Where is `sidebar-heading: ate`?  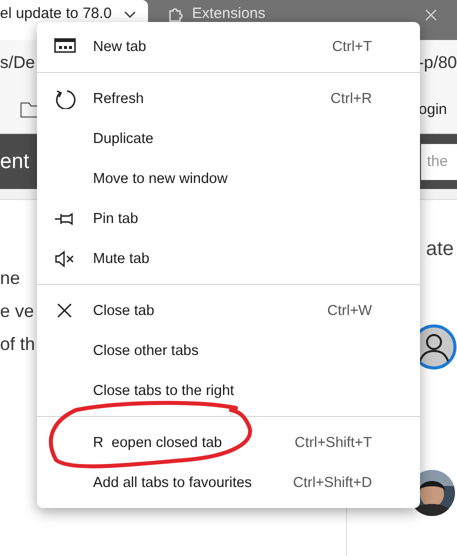
sidebar-heading: ate is located at coordinates (440, 249).